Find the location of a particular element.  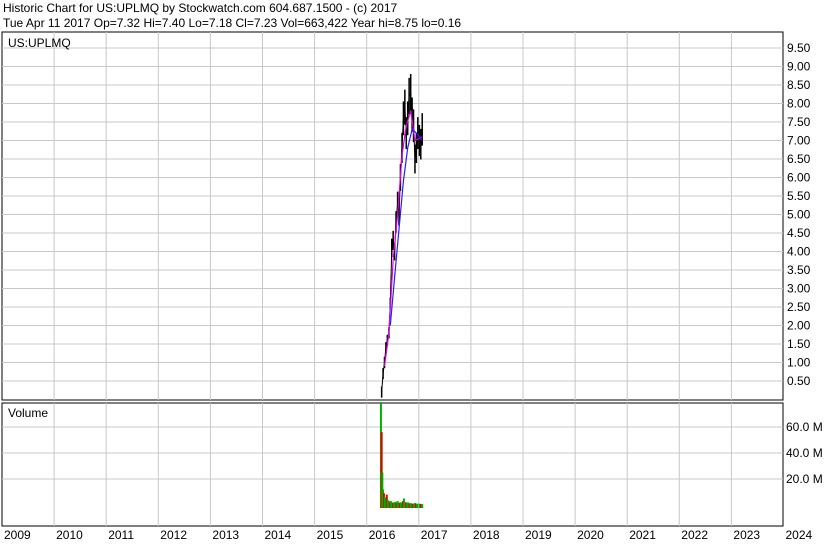

price-tick-label: 4.50 is located at coordinates (799, 233).